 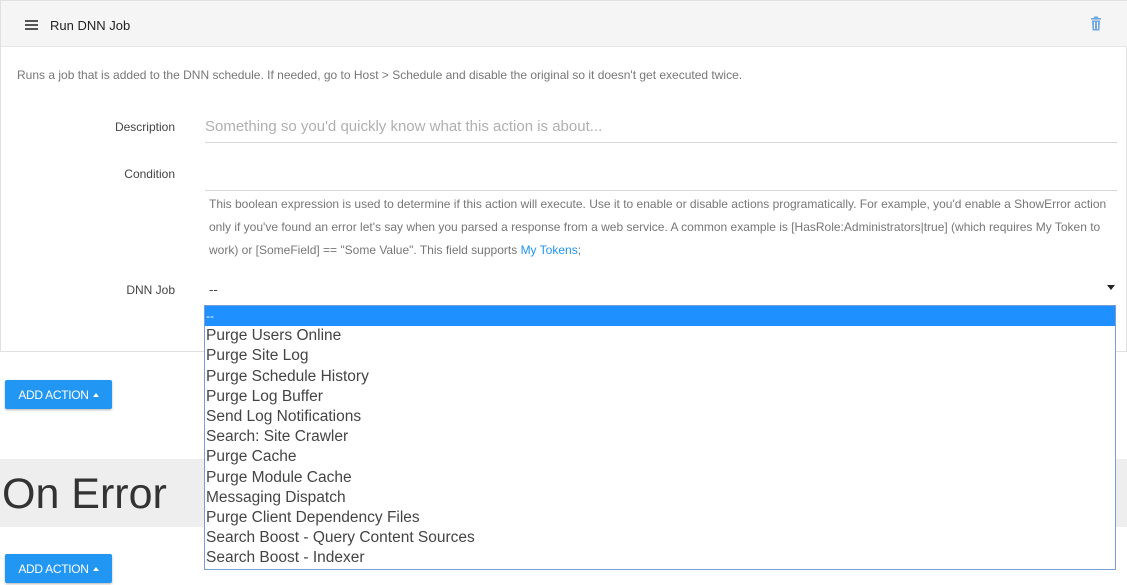 What do you see at coordinates (549, 250) in the screenshot?
I see `my-tokens-link: My Tokens` at bounding box center [549, 250].